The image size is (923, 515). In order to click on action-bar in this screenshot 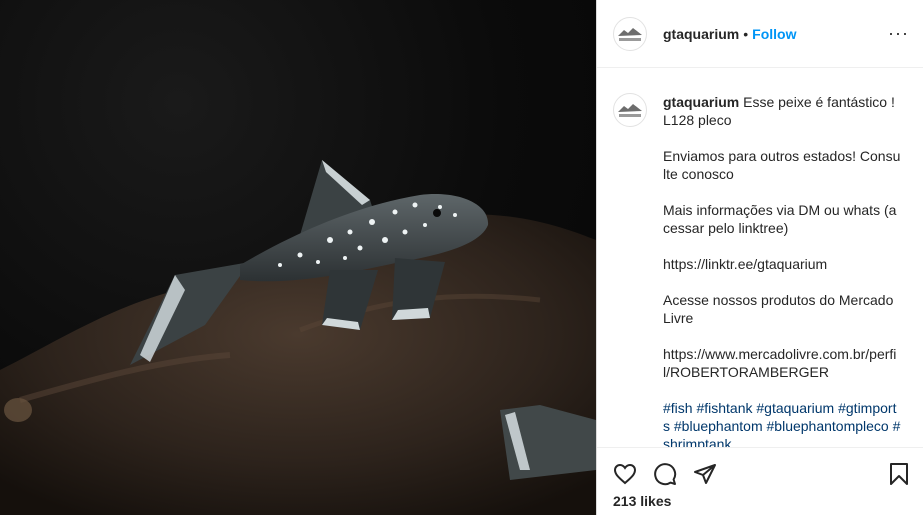, I will do `click(760, 473)`.